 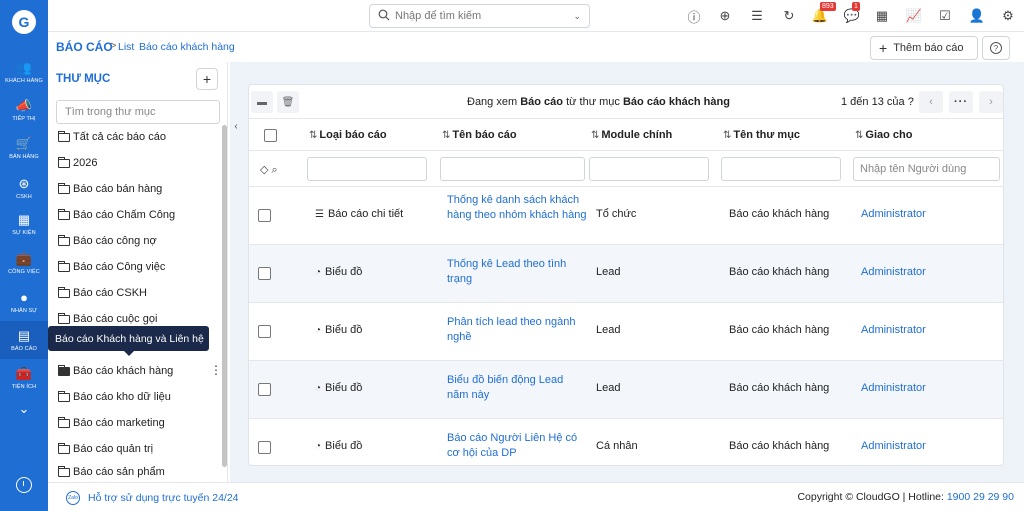 What do you see at coordinates (216, 370) in the screenshot?
I see `kebab-menu-icon: ⋮` at bounding box center [216, 370].